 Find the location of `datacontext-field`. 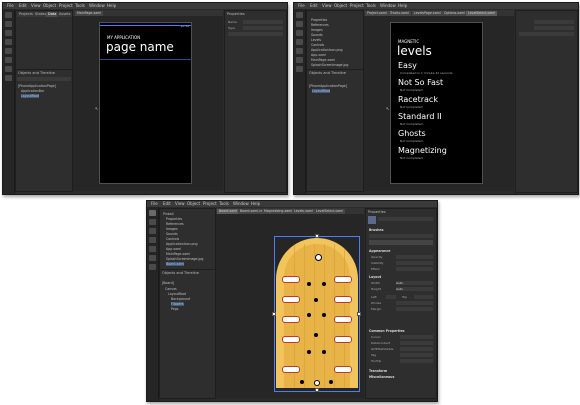

datacontext-field is located at coordinates (416, 343).